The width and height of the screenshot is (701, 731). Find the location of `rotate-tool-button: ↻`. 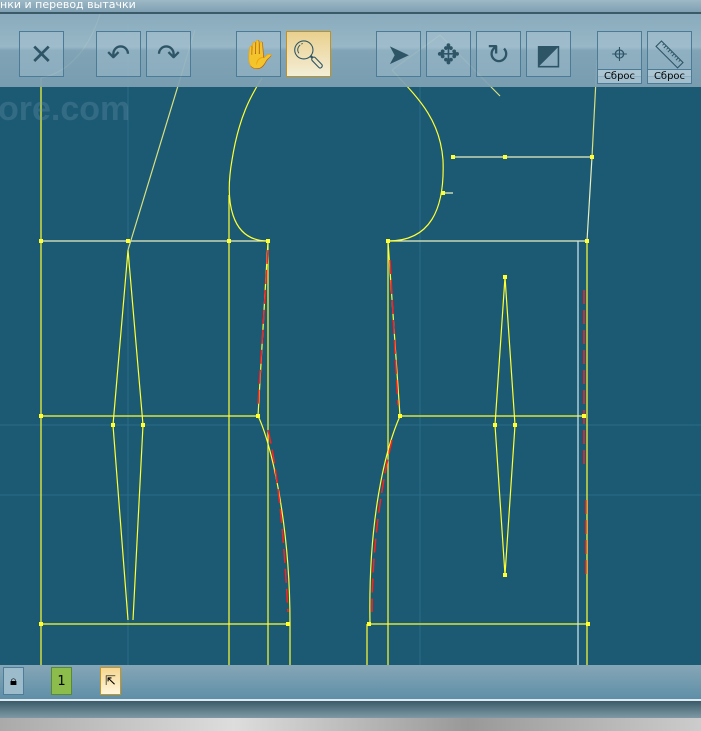

rotate-tool-button: ↻ is located at coordinates (498, 54).